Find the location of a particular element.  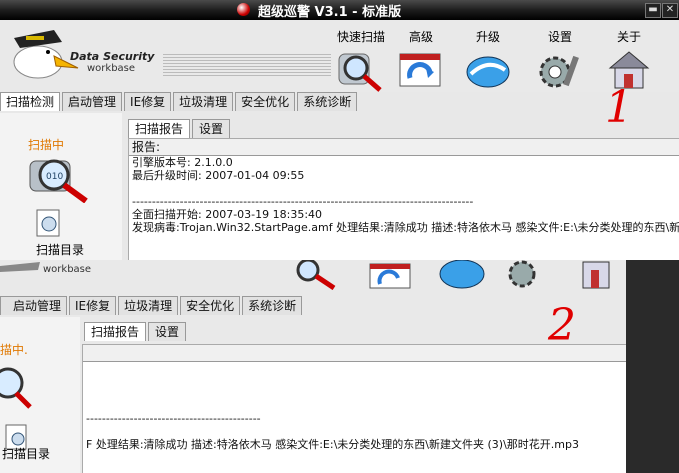

report-subtabs-2: 扫描报告 设置 is located at coordinates (136, 331).